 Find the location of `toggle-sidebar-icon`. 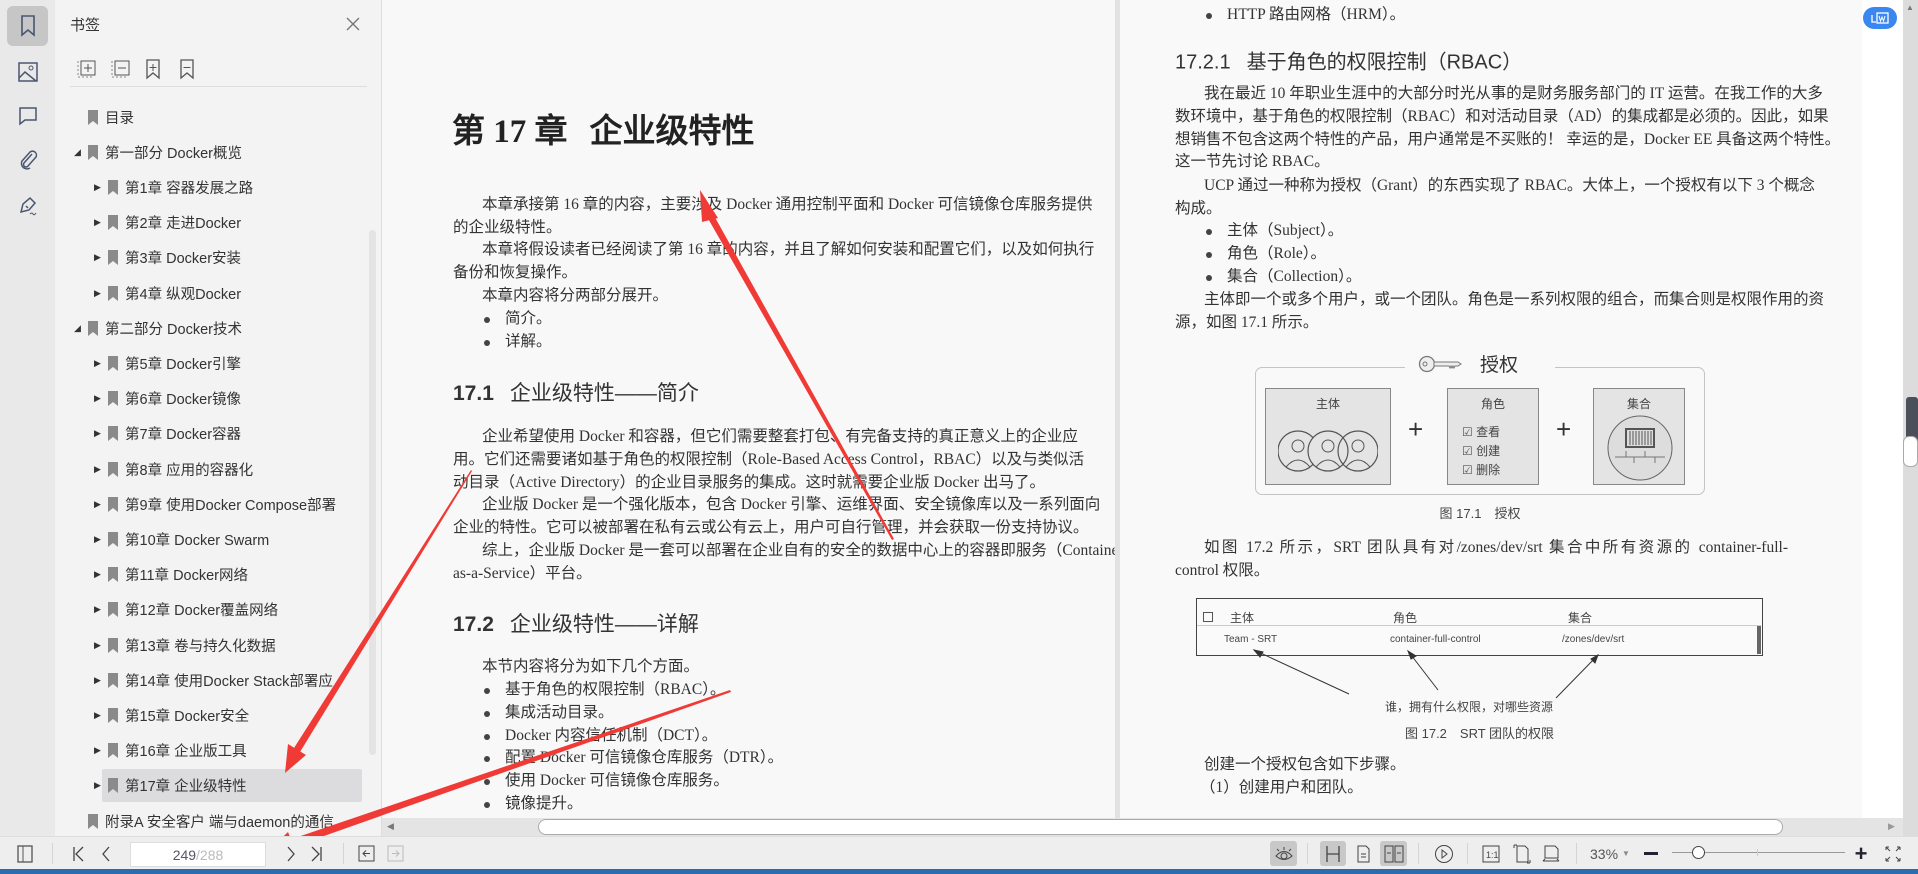

toggle-sidebar-icon is located at coordinates (25, 853).